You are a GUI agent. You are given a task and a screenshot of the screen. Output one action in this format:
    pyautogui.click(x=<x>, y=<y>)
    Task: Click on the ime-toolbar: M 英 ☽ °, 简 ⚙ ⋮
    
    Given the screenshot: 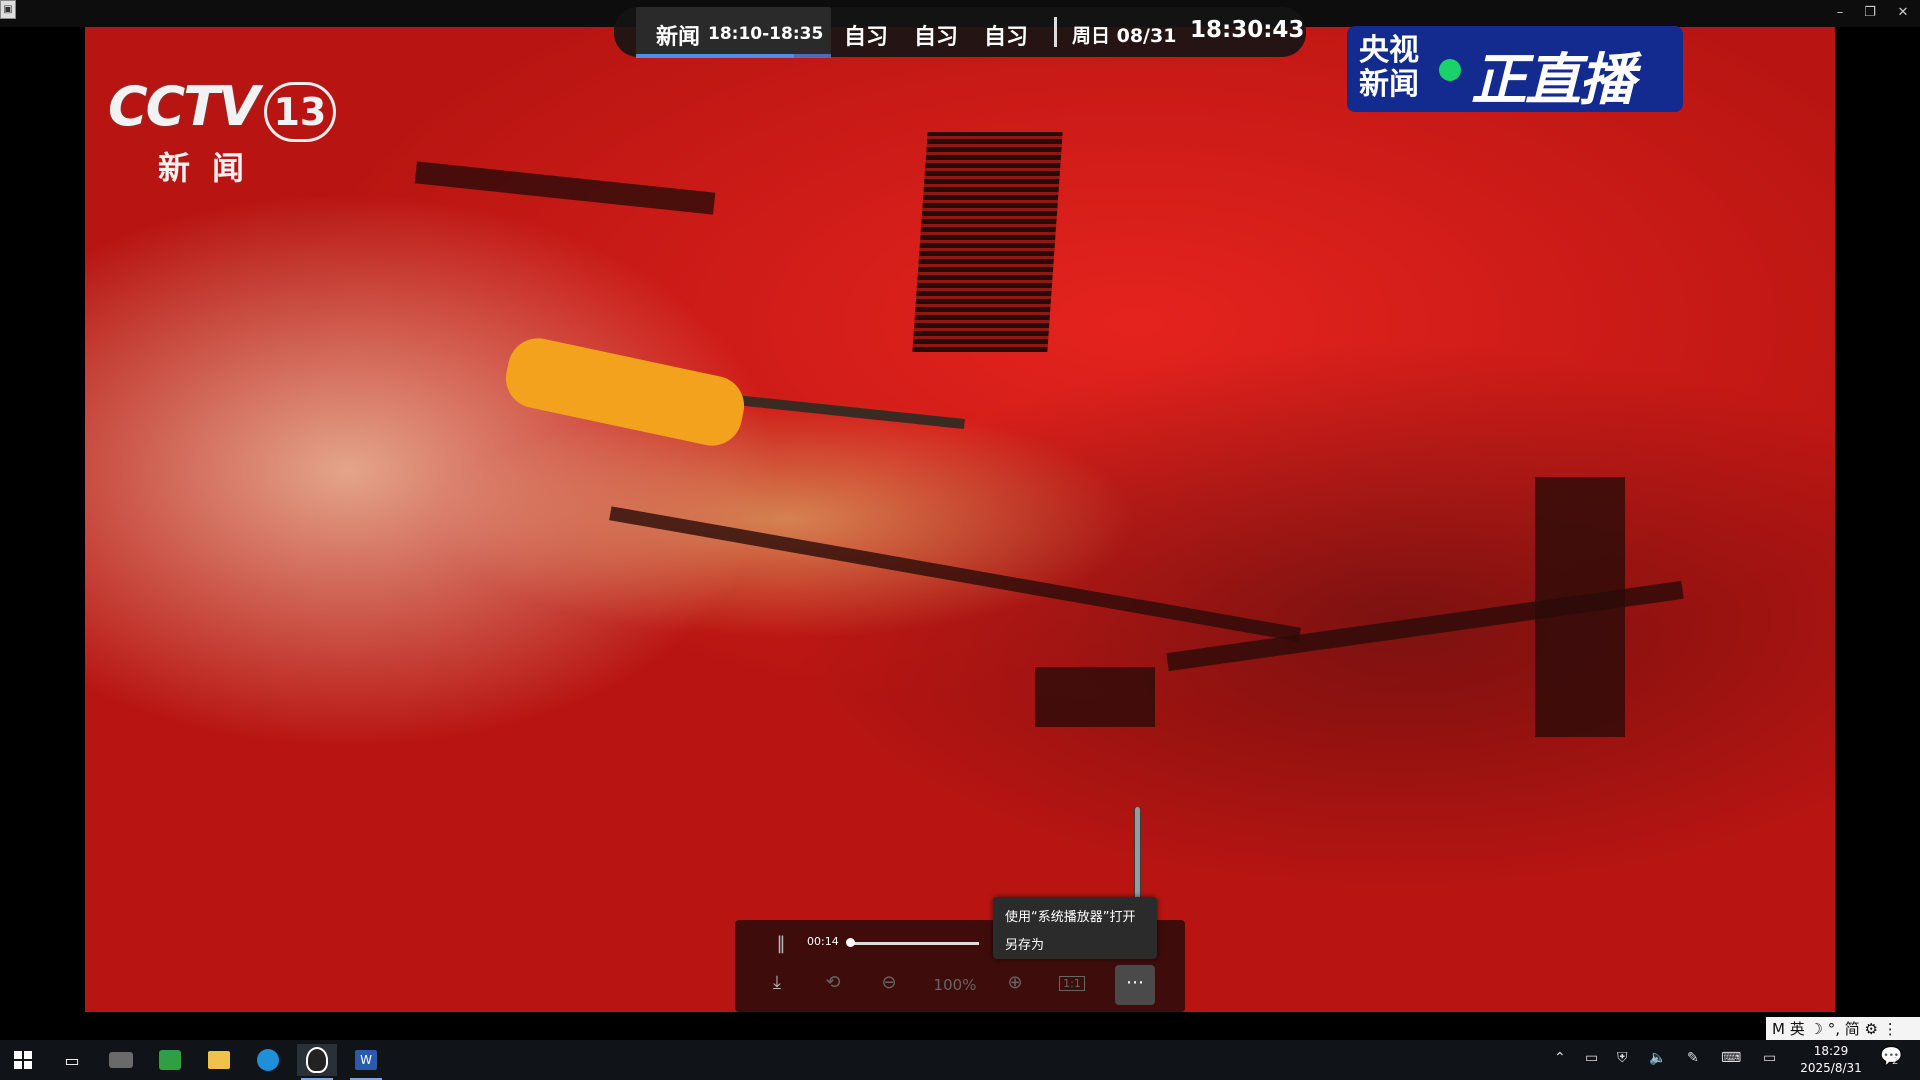 What is the action you would take?
    pyautogui.click(x=1843, y=1029)
    